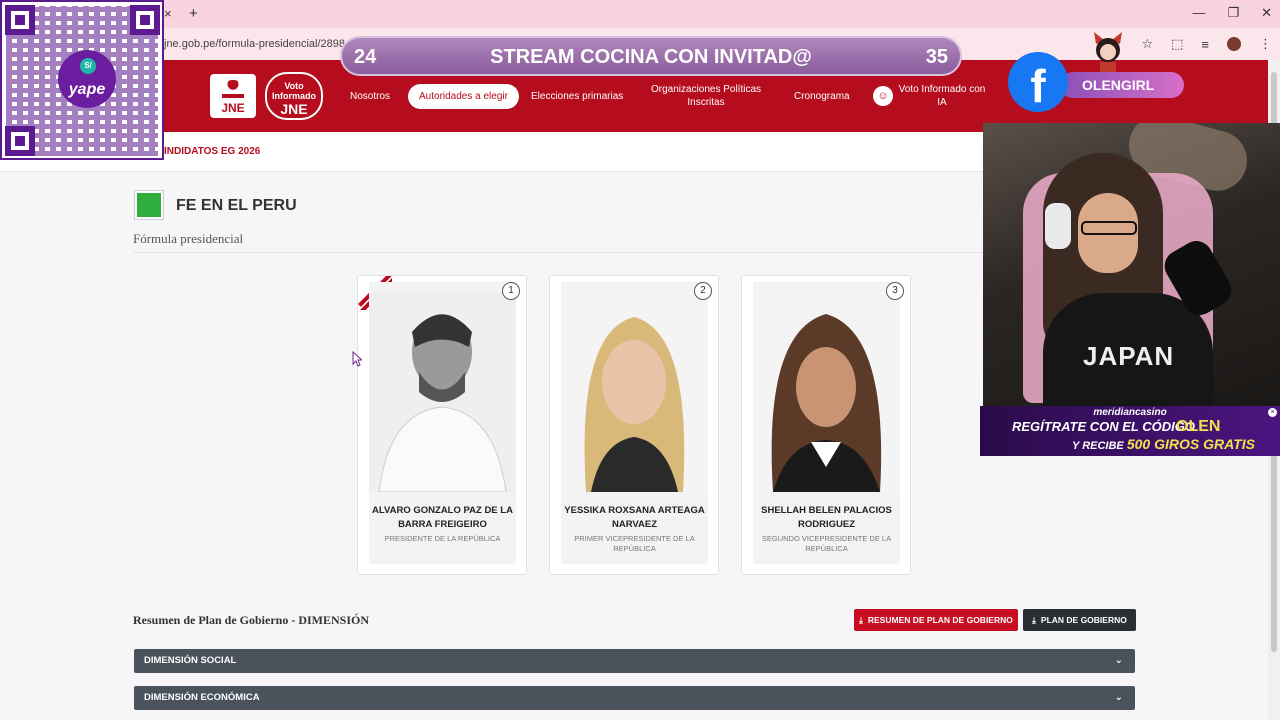 This screenshot has height=720, width=1280. Describe the element at coordinates (357, 359) in the screenshot. I see `mouse-cursor-icon` at that location.